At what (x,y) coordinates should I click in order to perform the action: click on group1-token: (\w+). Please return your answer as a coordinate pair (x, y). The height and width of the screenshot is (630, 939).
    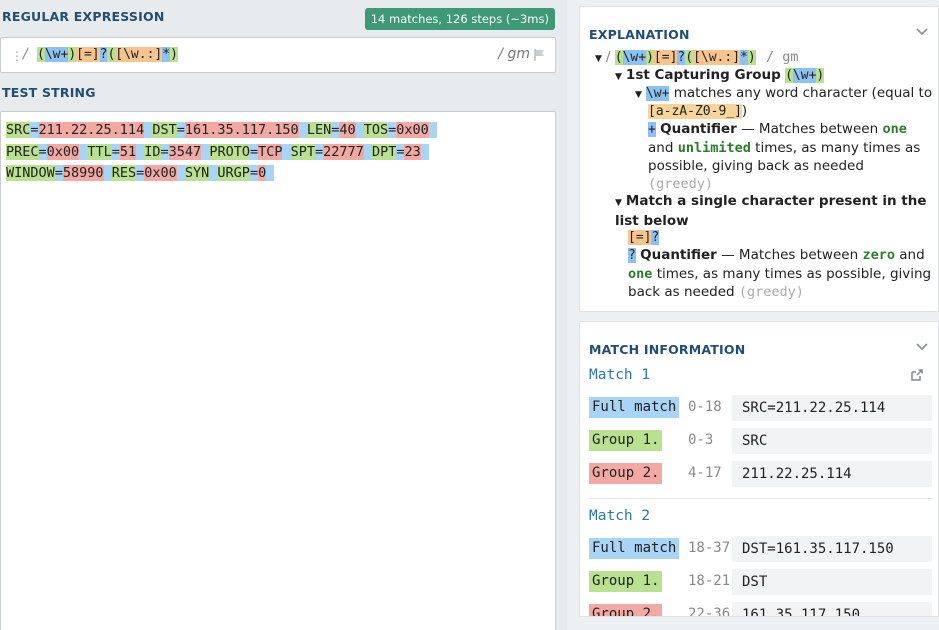
    Looking at the image, I should click on (805, 75).